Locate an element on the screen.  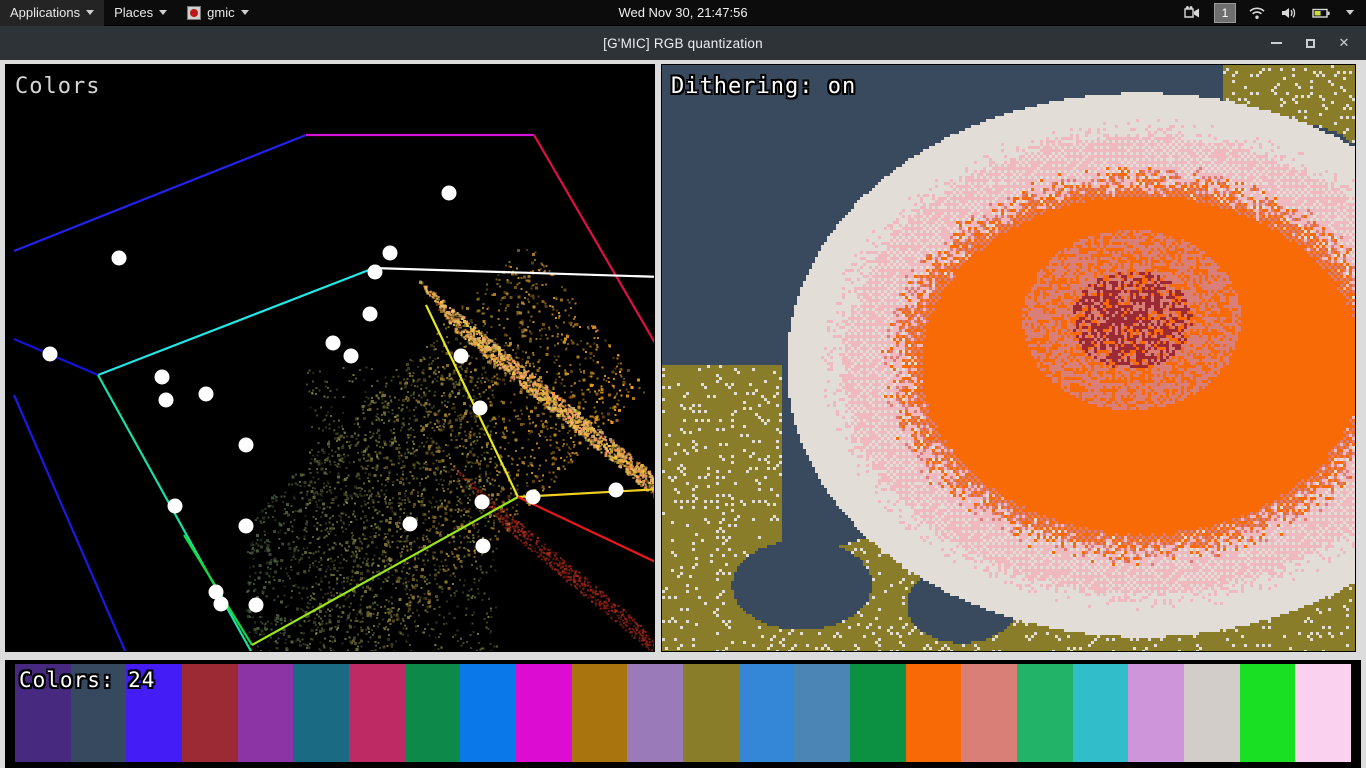
maximize-button is located at coordinates (1310, 43).